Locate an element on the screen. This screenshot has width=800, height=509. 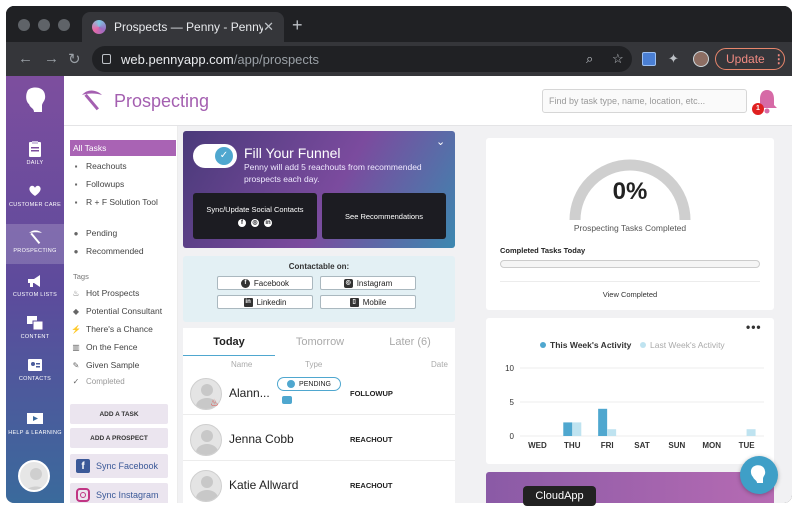
facebook-mini-icon: f is located at coordinates (242, 223).